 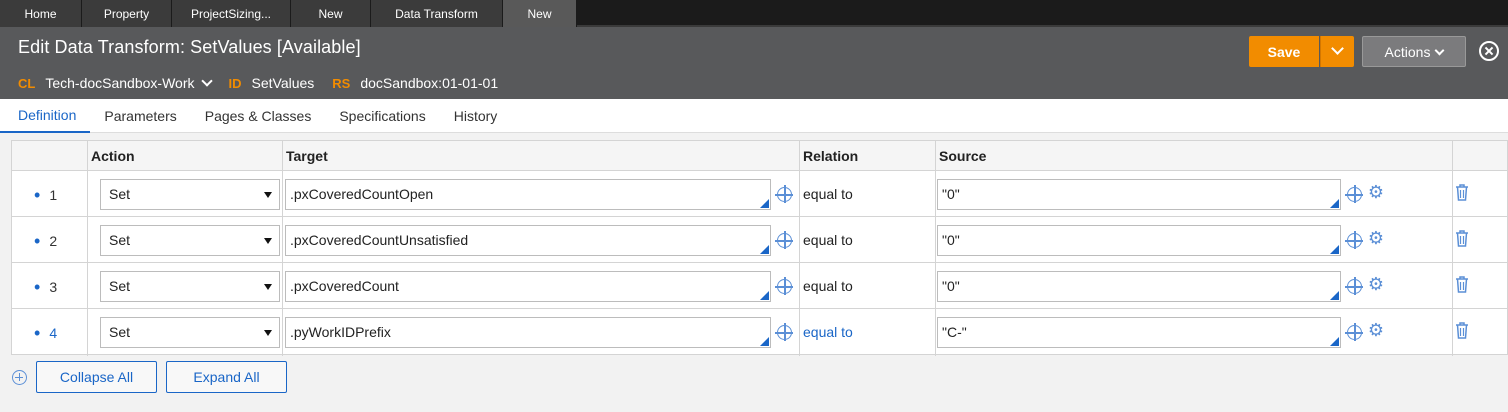 I want to click on tab-new-active: New, so click(x=540, y=13).